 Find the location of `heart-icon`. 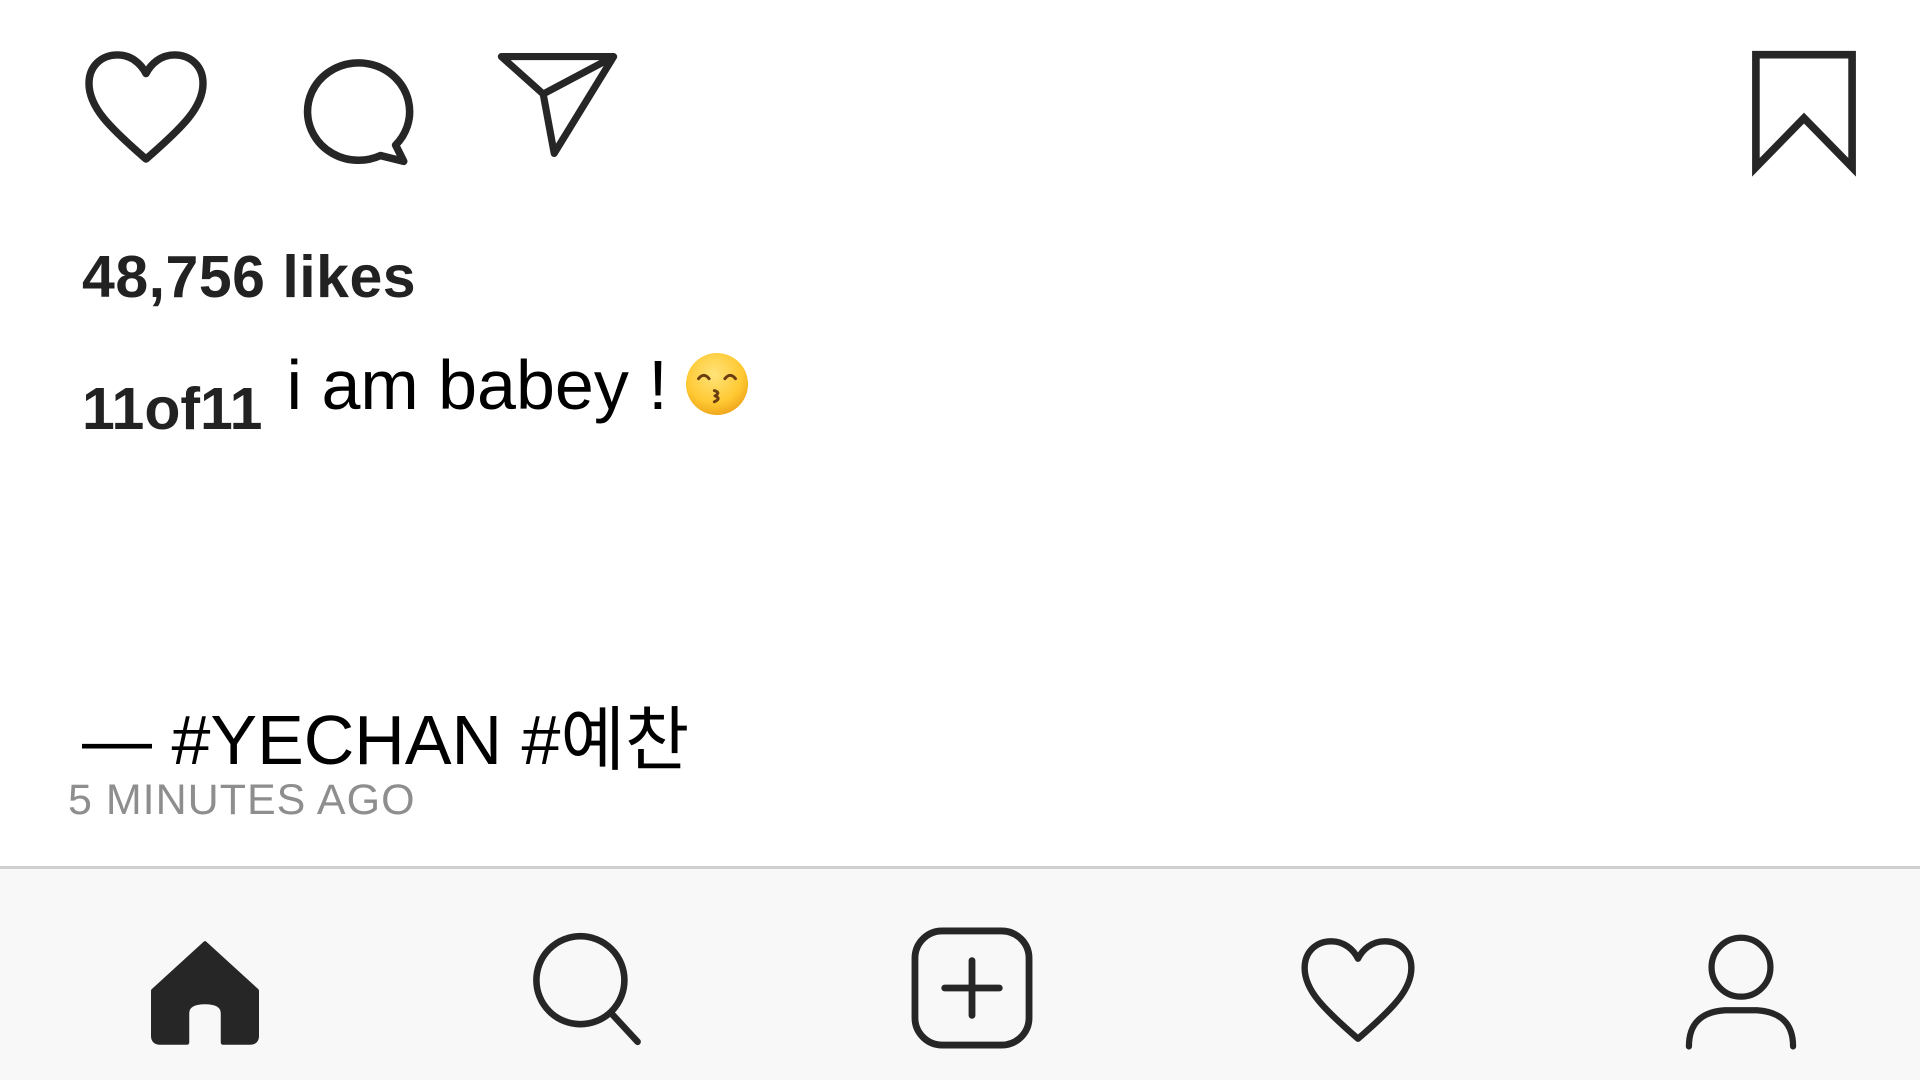

heart-icon is located at coordinates (146, 107).